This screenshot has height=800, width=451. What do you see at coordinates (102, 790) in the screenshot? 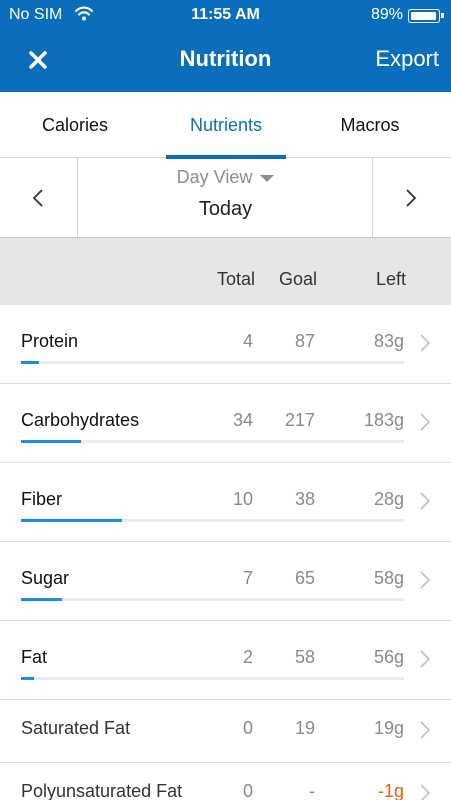
I see `nutrient-name: Polyunsaturated Fat` at bounding box center [102, 790].